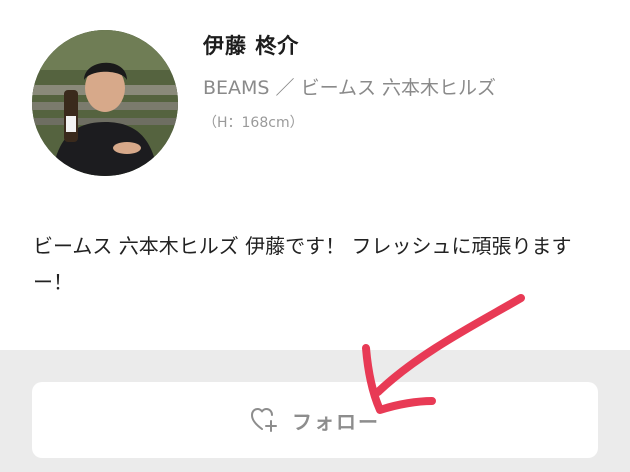 The width and height of the screenshot is (630, 472). I want to click on staff-bio: ビームス 六本木ヒルズ 伊藤です！ フレッシュに頑張りますー！, so click(302, 264).